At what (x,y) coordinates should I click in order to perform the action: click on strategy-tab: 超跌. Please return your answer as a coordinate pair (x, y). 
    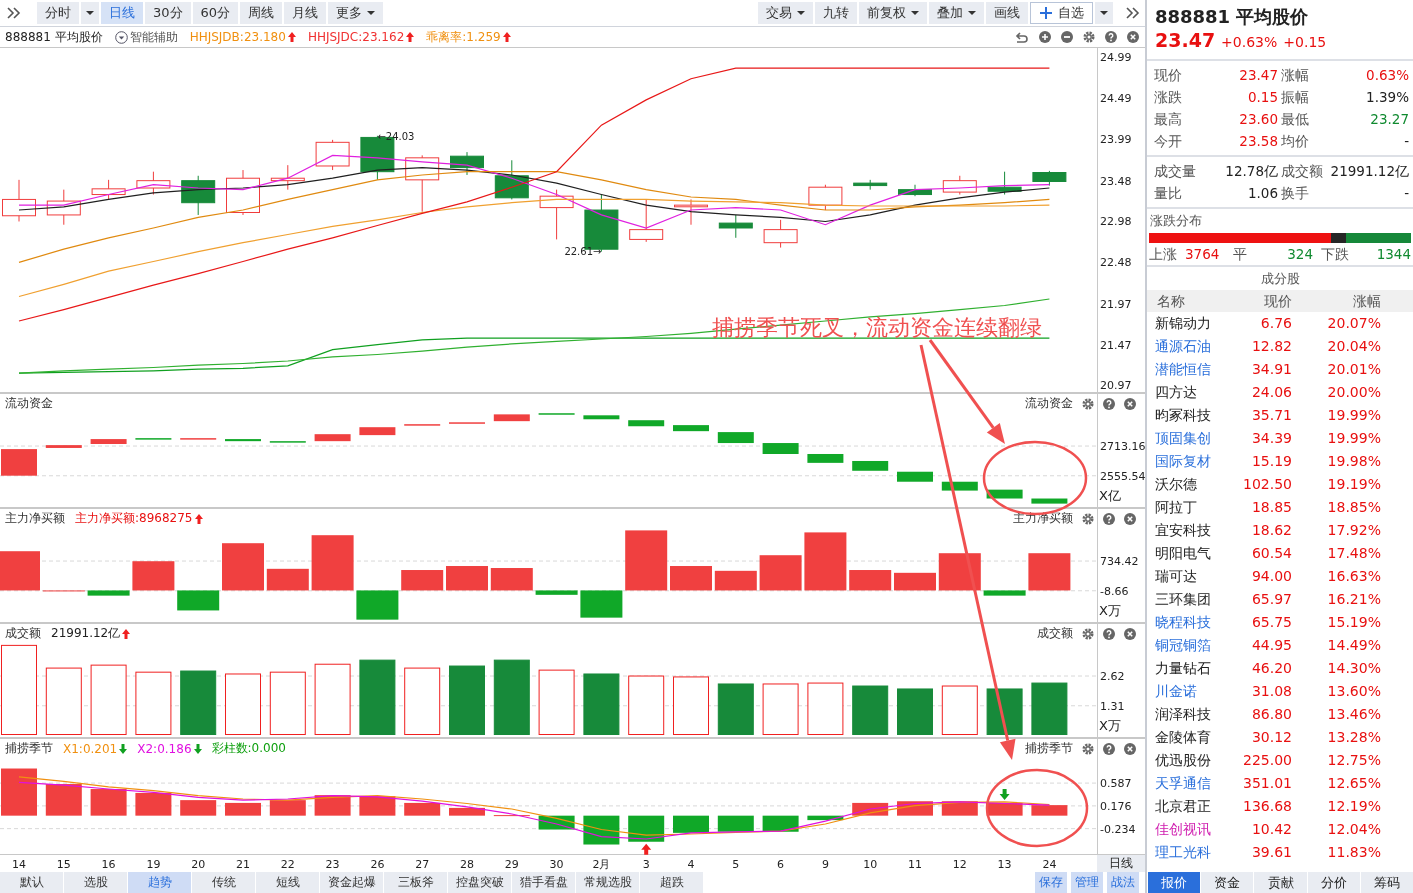
    Looking at the image, I should click on (672, 882).